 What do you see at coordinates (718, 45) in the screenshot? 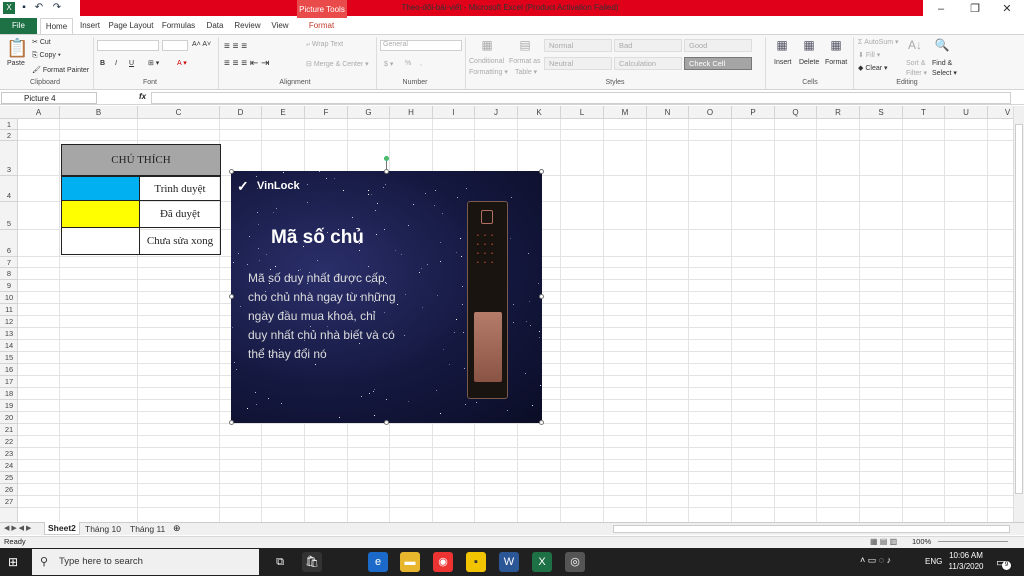
I see `style-good: Good` at bounding box center [718, 45].